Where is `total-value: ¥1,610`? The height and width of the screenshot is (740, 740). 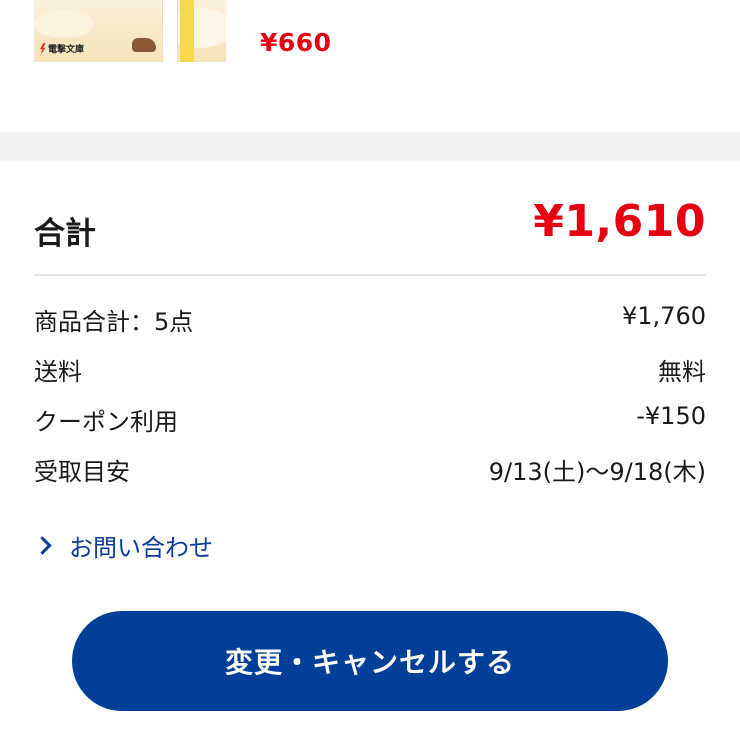 total-value: ¥1,610 is located at coordinates (619, 221).